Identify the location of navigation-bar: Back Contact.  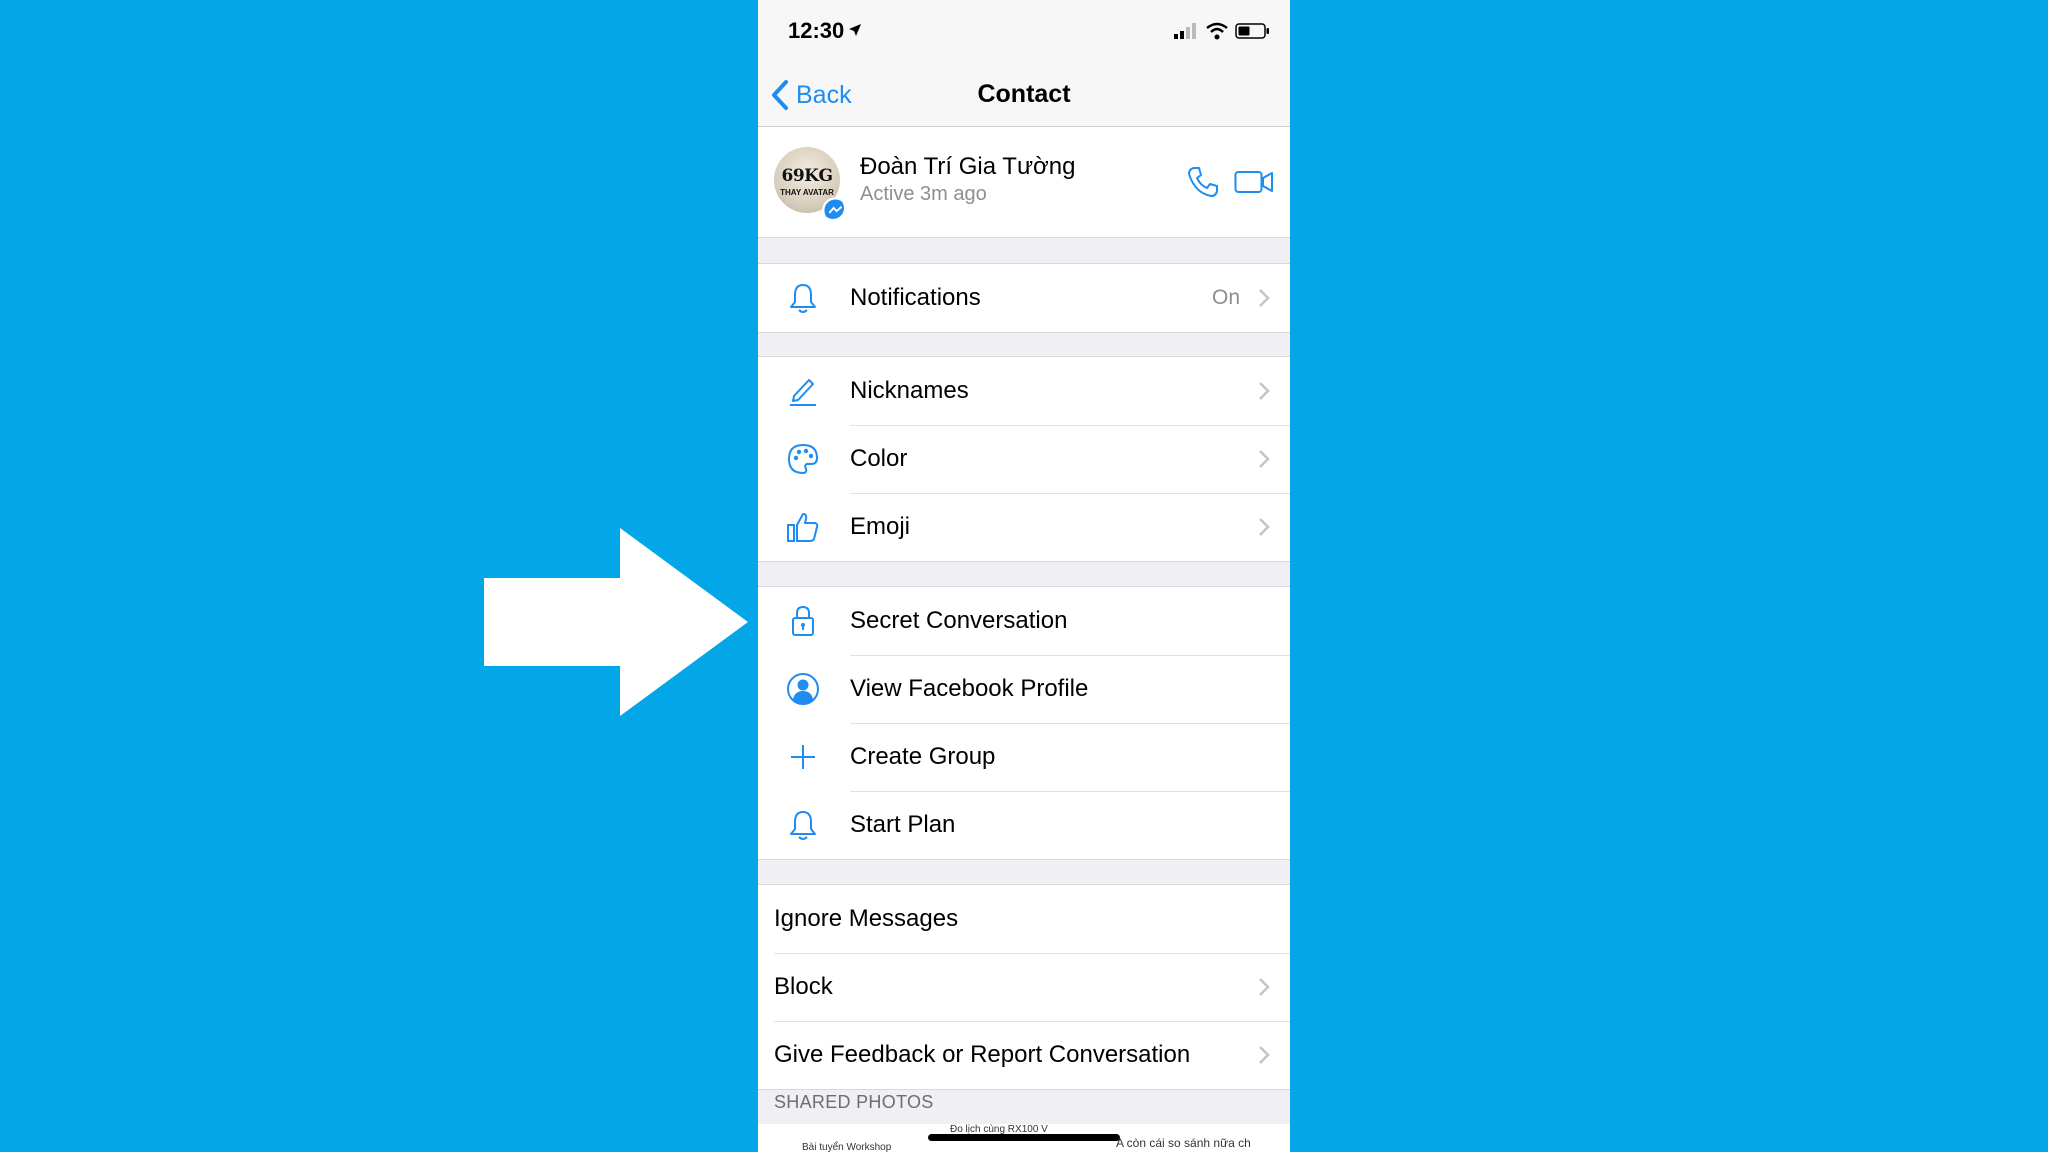
(1024, 95).